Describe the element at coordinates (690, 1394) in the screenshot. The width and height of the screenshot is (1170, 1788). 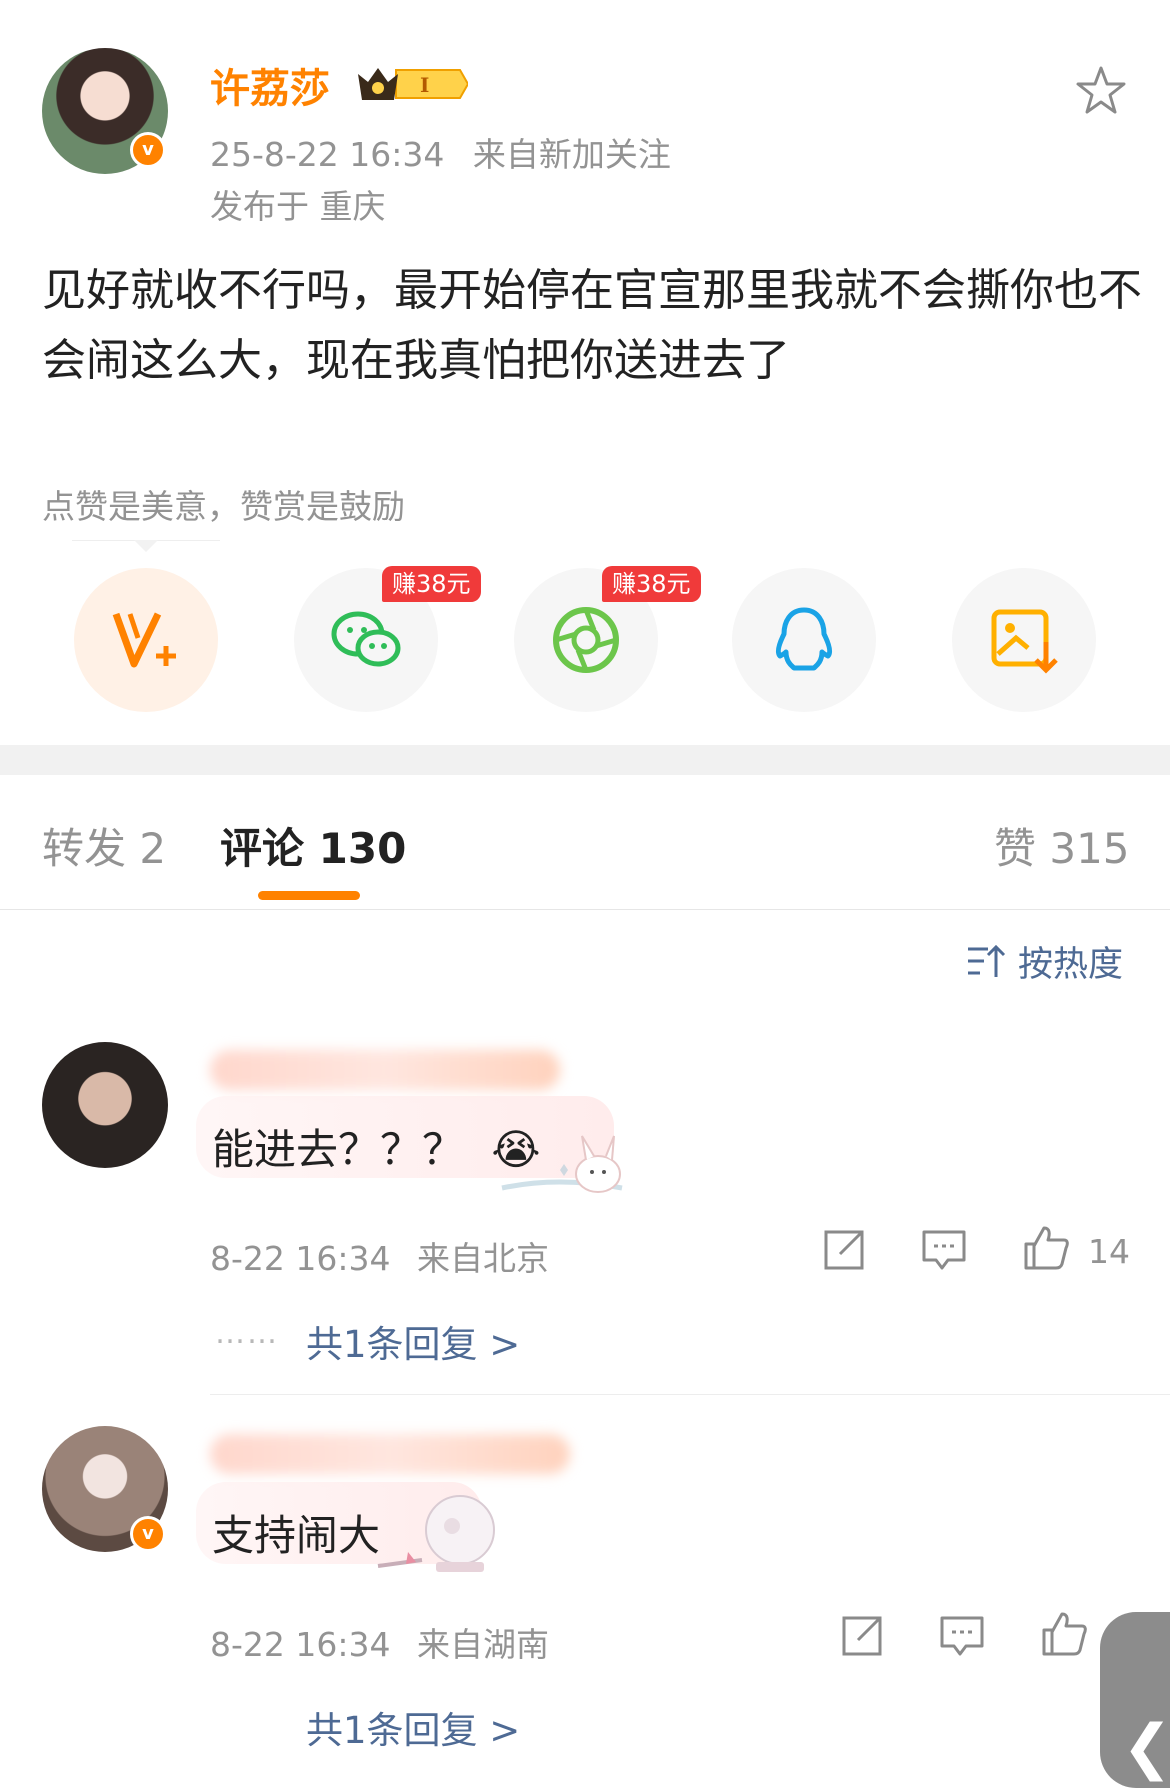
I see `comment-divider` at that location.